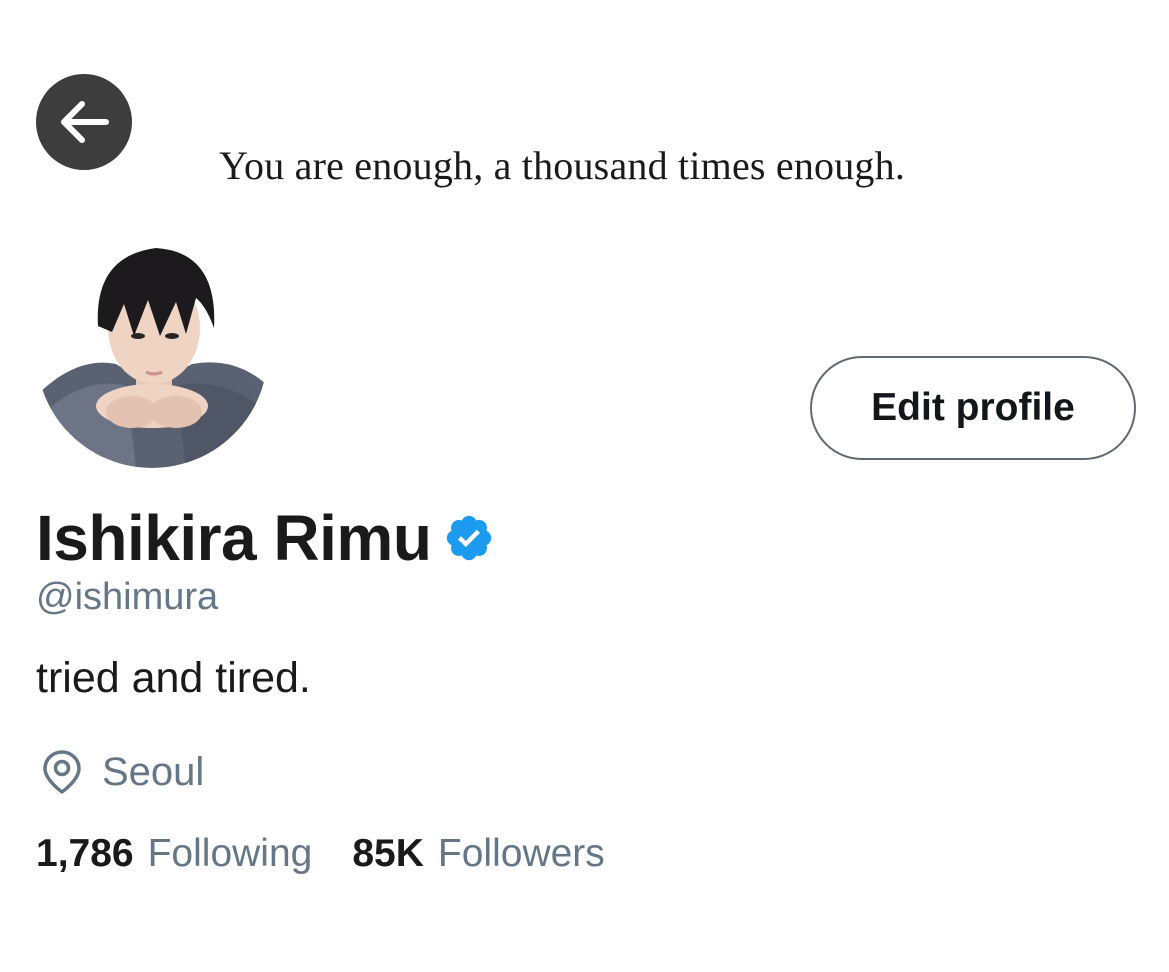 This screenshot has height=972, width=1169. I want to click on followers-link: 85K Followers, so click(478, 854).